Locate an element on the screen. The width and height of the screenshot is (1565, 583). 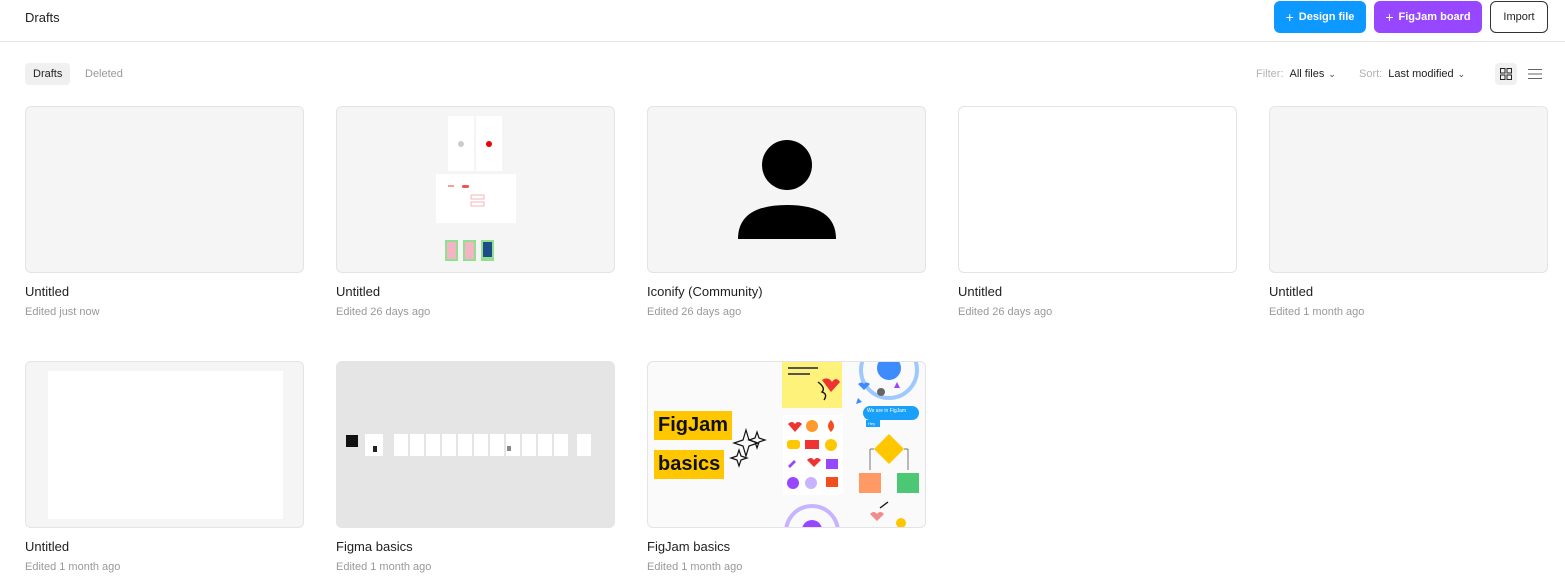
tab-drafts: Drafts is located at coordinates (48, 74).